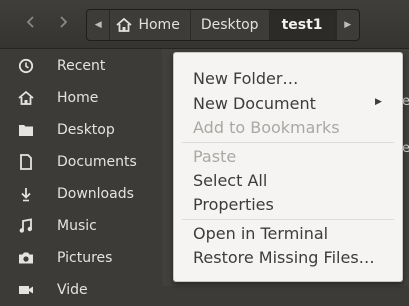 Image resolution: width=409 pixels, height=306 pixels. I want to click on sidebar-item-label: Recent, so click(81, 66).